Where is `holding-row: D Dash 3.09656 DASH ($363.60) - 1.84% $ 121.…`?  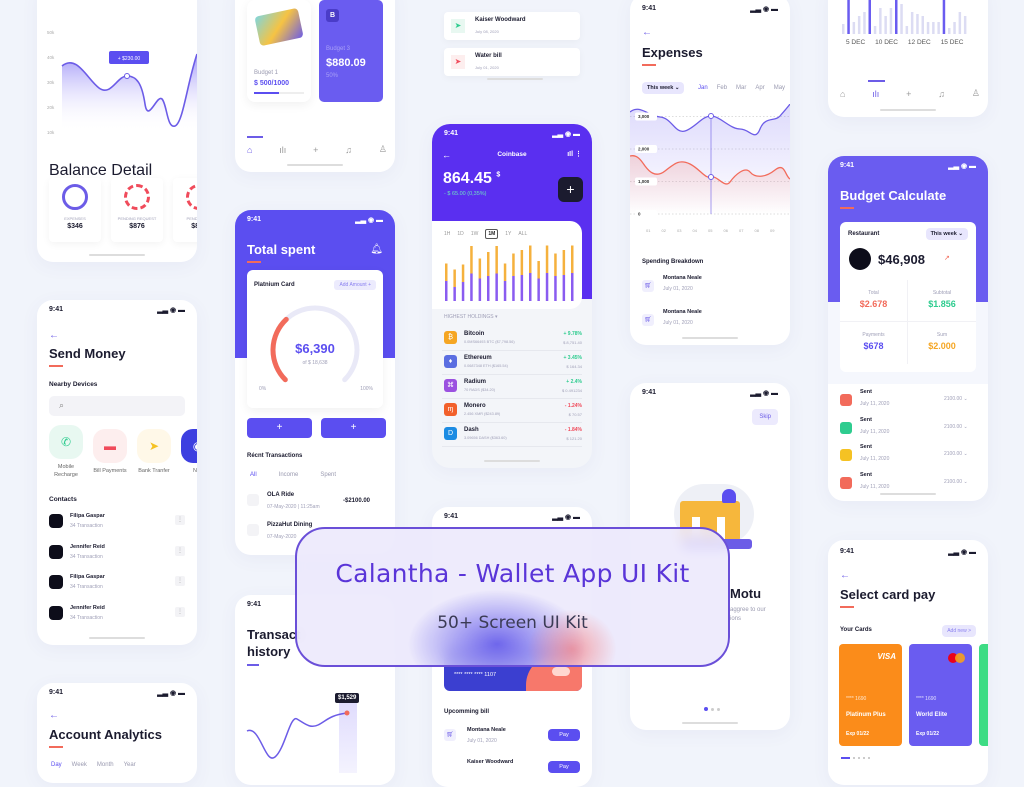 holding-row: D Dash 3.09656 DASH ($363.60) - 1.84% $ 121.… is located at coordinates (512, 435).